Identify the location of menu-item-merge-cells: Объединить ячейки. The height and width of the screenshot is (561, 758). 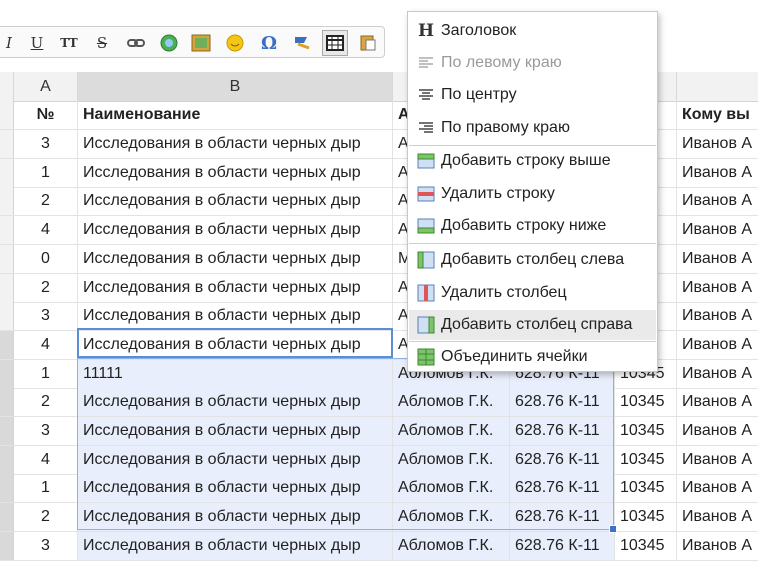
(532, 357).